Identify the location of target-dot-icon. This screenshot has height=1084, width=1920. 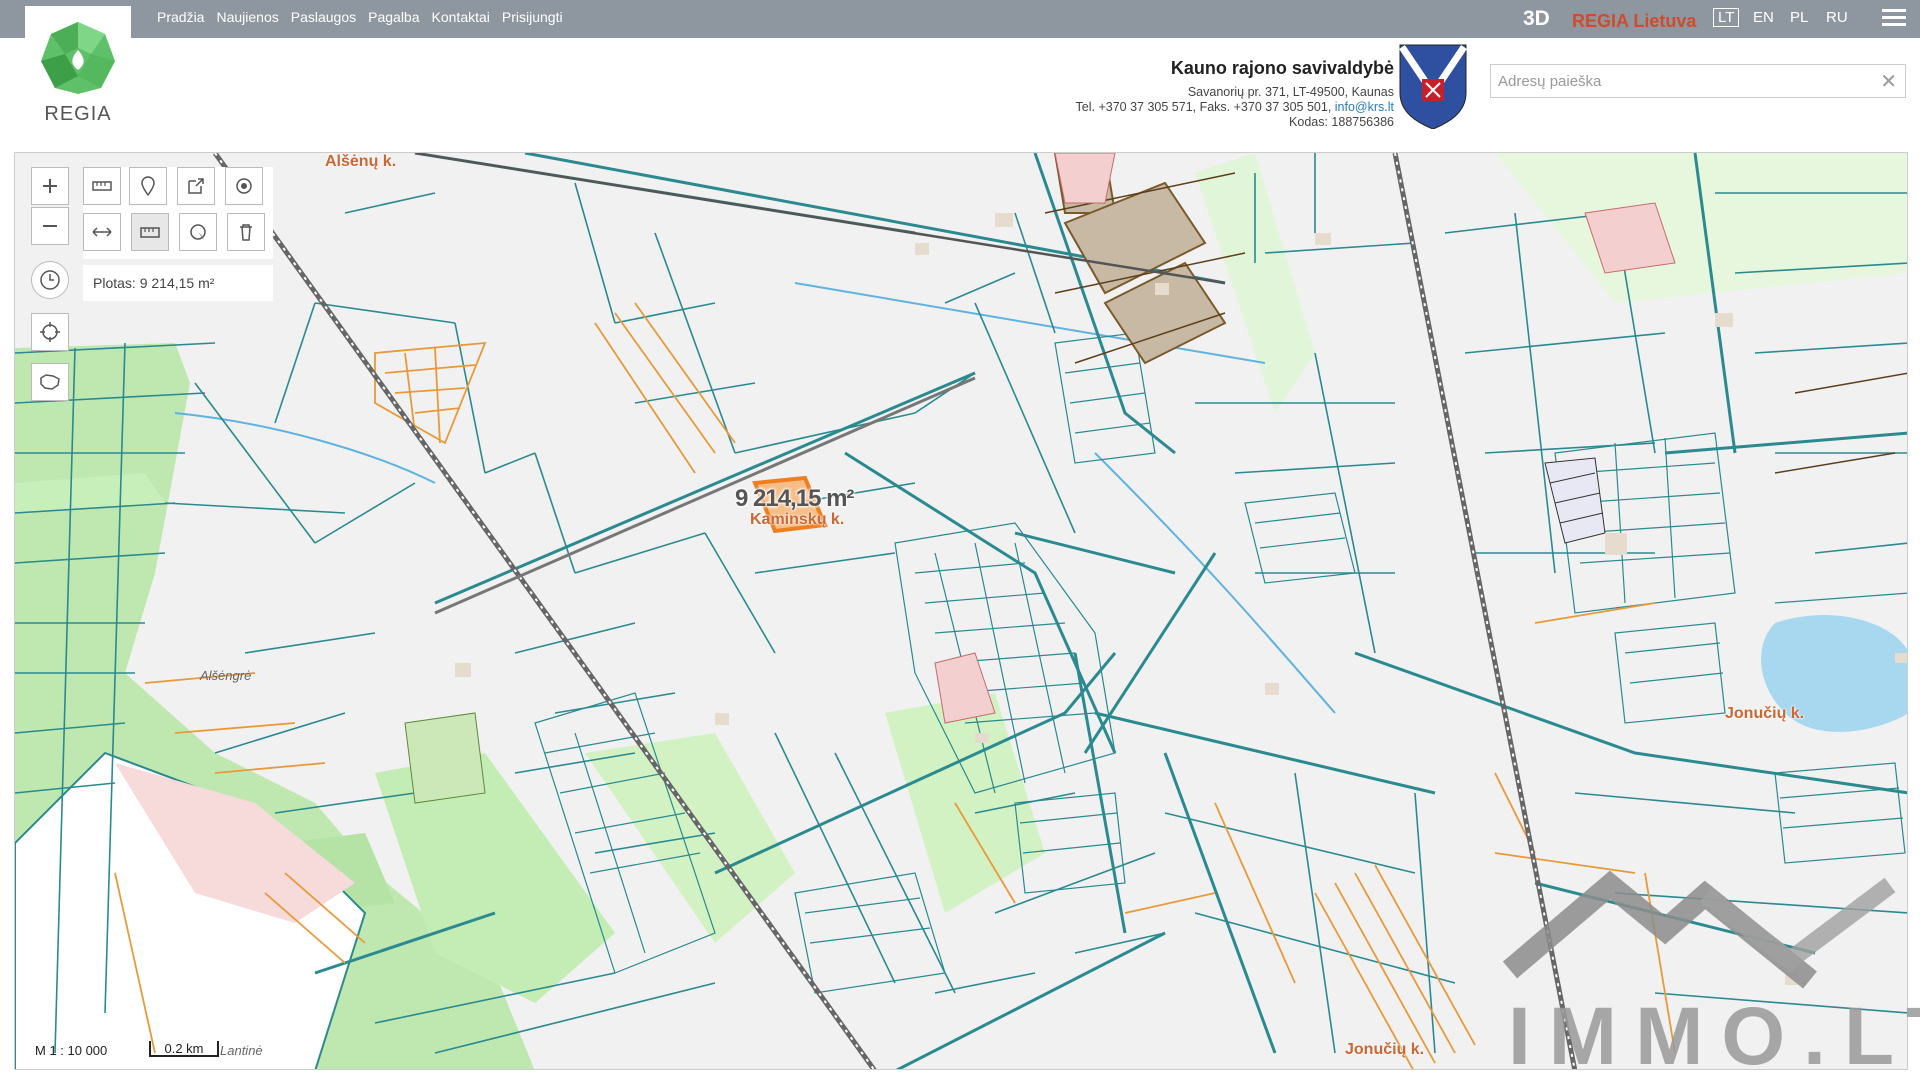
(244, 186).